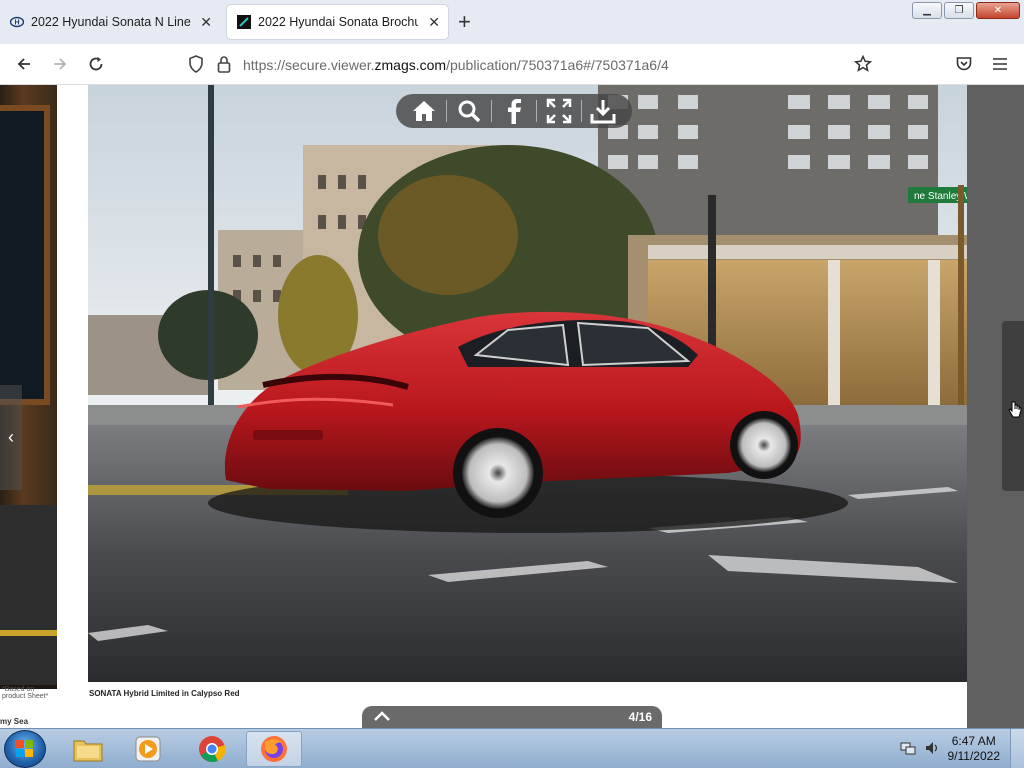  What do you see at coordinates (908, 749) in the screenshot?
I see `network-icon` at bounding box center [908, 749].